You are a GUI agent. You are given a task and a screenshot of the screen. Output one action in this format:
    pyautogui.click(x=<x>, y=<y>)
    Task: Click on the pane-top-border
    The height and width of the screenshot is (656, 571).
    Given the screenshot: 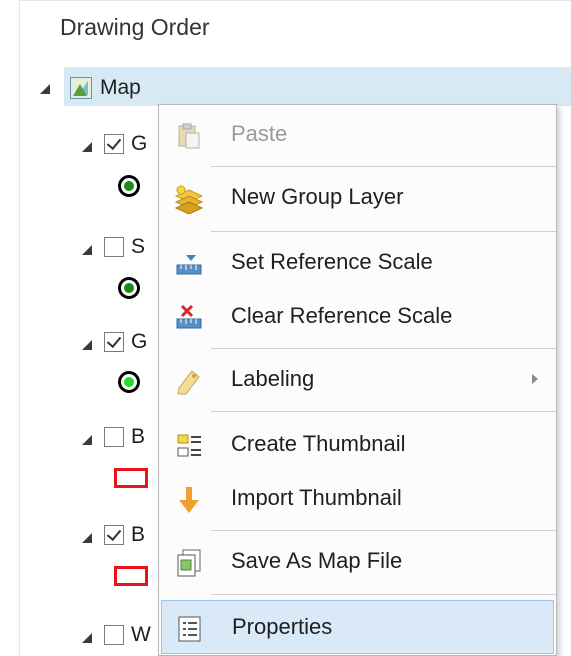 What is the action you would take?
    pyautogui.click(x=295, y=0)
    